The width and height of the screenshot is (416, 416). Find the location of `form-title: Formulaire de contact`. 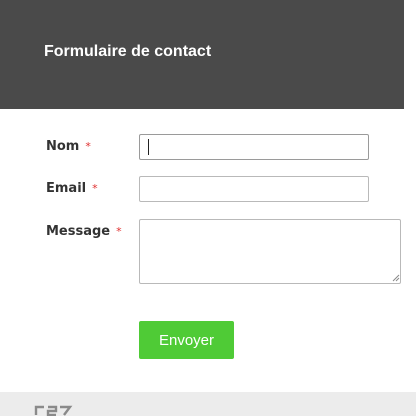

form-title: Formulaire de contact is located at coordinates (128, 51).